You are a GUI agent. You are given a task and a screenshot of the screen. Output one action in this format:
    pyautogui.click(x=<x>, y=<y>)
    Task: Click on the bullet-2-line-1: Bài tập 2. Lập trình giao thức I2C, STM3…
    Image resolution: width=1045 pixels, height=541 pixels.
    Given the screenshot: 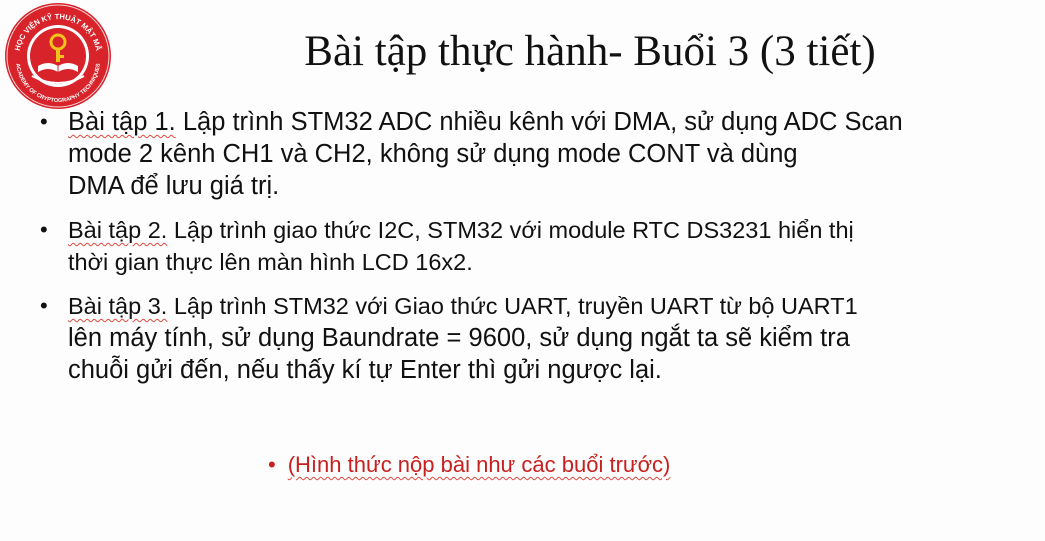 What is the action you would take?
    pyautogui.click(x=548, y=230)
    